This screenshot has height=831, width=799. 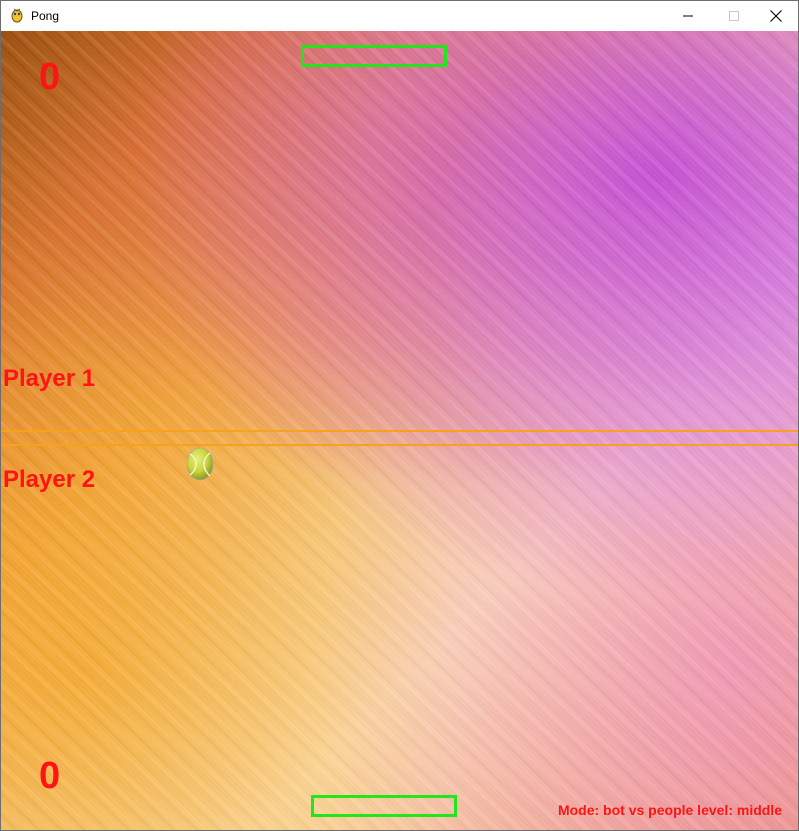 I want to click on pygame-snake-icon, so click(x=17, y=15).